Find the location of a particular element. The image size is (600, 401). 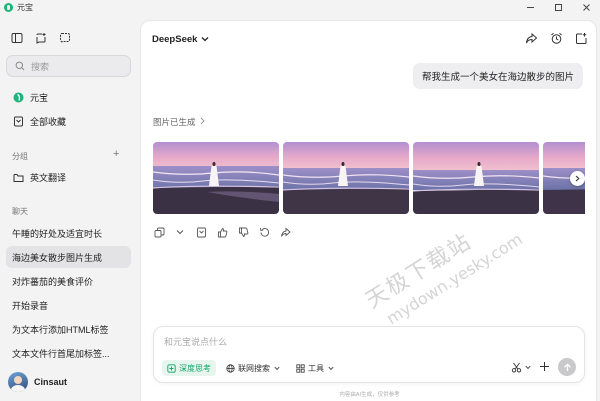

gen-label-text: 图片已生成 is located at coordinates (174, 122).